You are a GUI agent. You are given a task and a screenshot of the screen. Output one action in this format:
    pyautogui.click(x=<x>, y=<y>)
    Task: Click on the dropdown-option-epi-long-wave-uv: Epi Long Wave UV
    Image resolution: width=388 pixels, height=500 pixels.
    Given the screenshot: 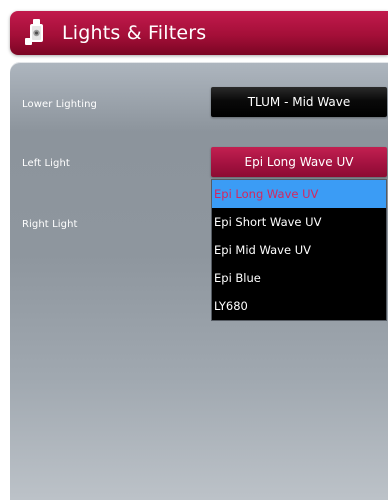 What is the action you would take?
    pyautogui.click(x=299, y=194)
    